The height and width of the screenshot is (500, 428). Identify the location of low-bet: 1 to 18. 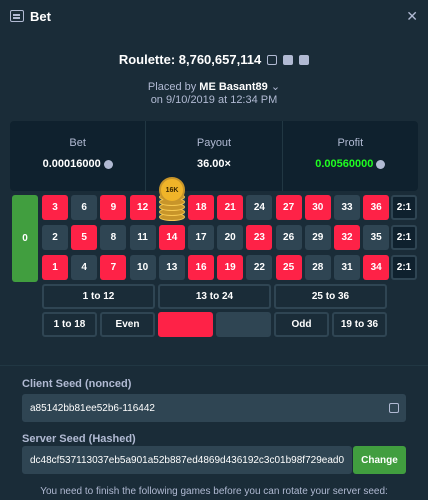
(69, 324).